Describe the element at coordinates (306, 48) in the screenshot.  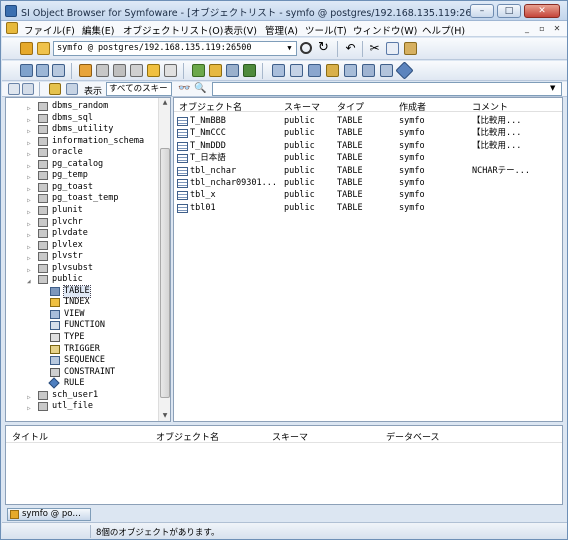
I see `stop-icon` at that location.